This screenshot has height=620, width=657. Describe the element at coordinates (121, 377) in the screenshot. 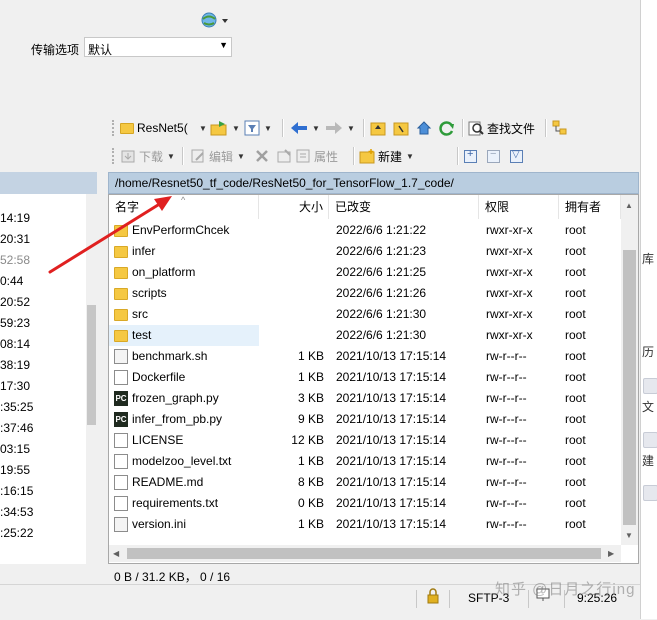

I see `text-file-icon` at that location.